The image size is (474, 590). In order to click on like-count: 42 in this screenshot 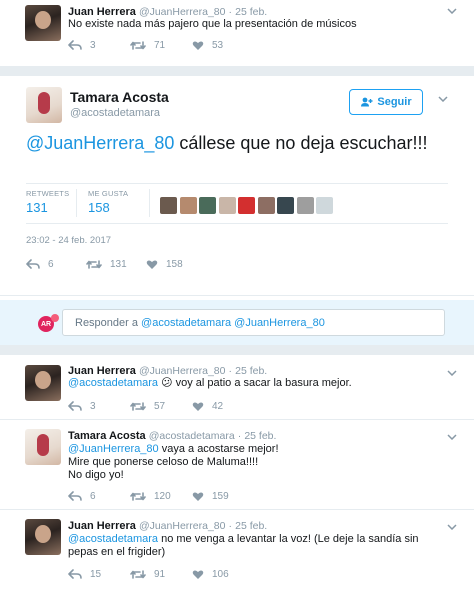, I will do `click(218, 406)`.